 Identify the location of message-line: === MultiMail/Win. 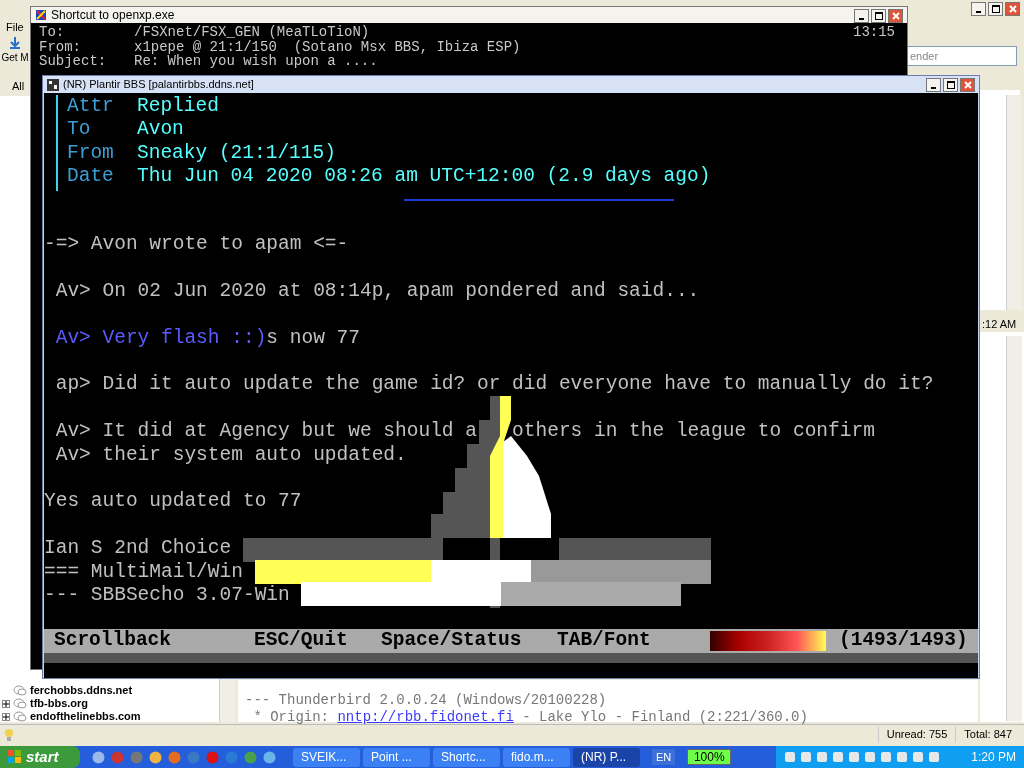
(143, 572).